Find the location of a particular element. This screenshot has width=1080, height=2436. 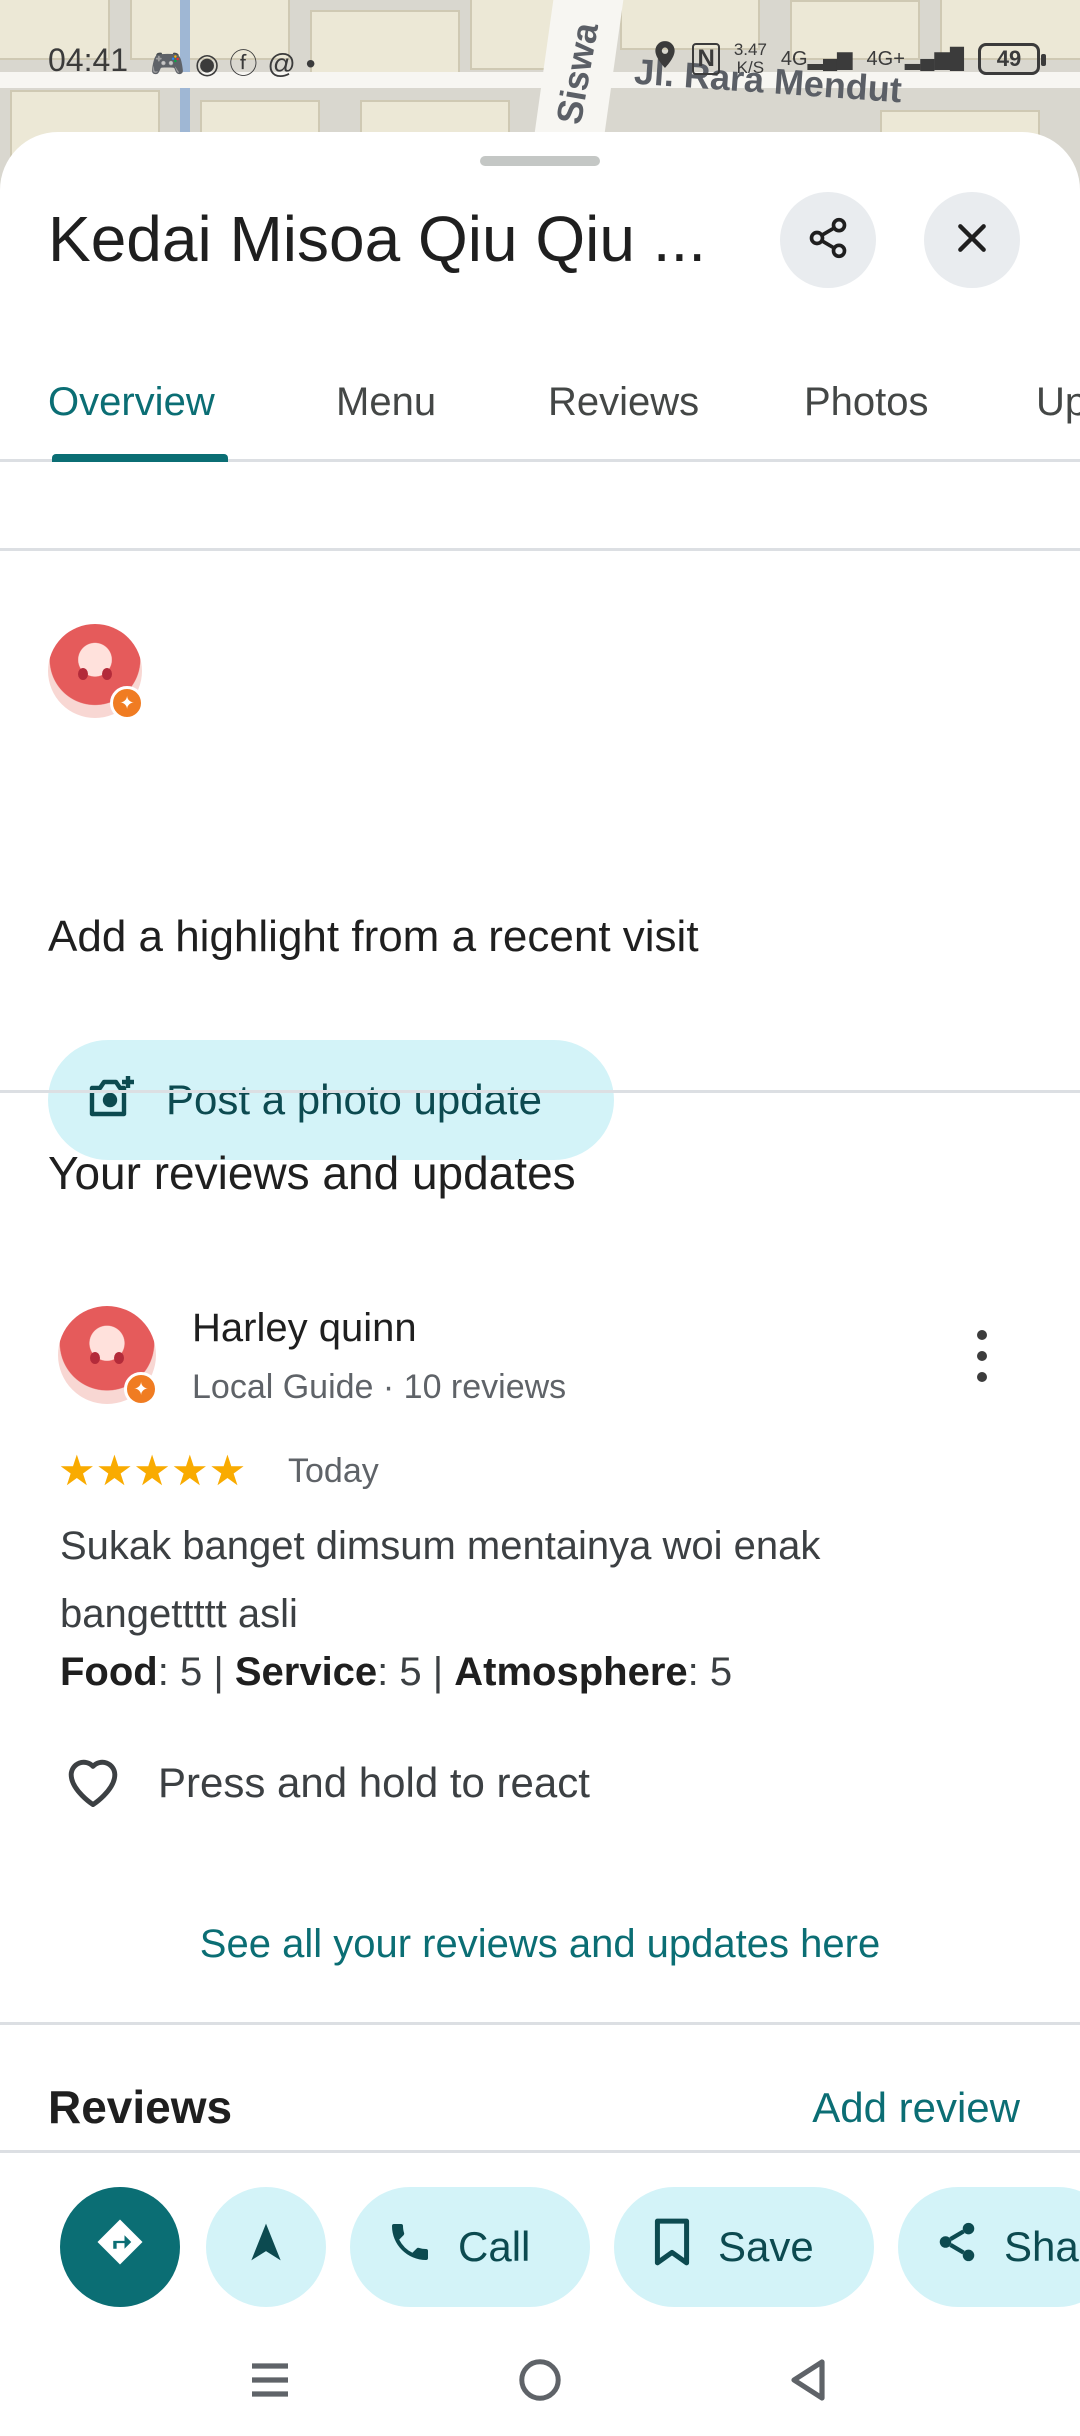

battery-icon: 49 is located at coordinates (1012, 58).